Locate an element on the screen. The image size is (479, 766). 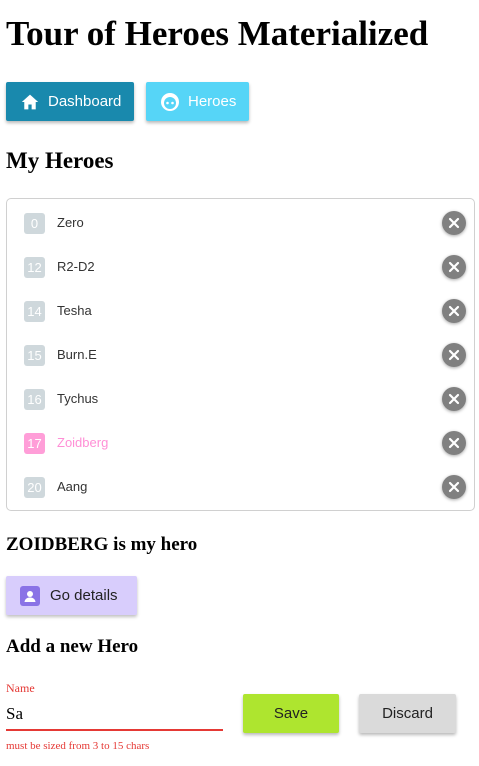
home-icon is located at coordinates (30, 101).